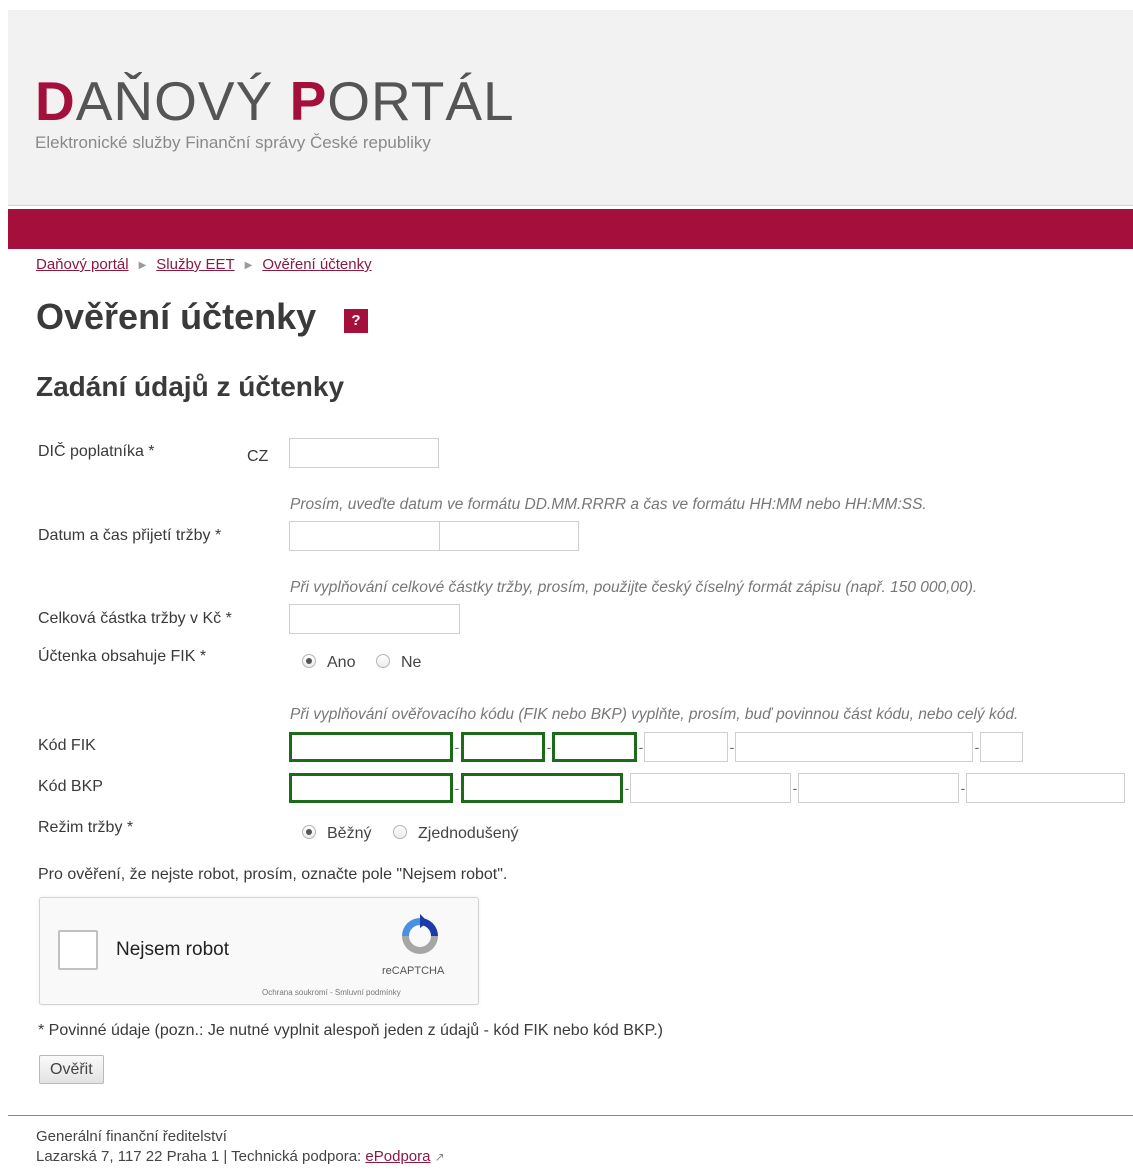 The height and width of the screenshot is (1174, 1133). What do you see at coordinates (96, 451) in the screenshot?
I see `dic-label: DIČ poplatníka *` at bounding box center [96, 451].